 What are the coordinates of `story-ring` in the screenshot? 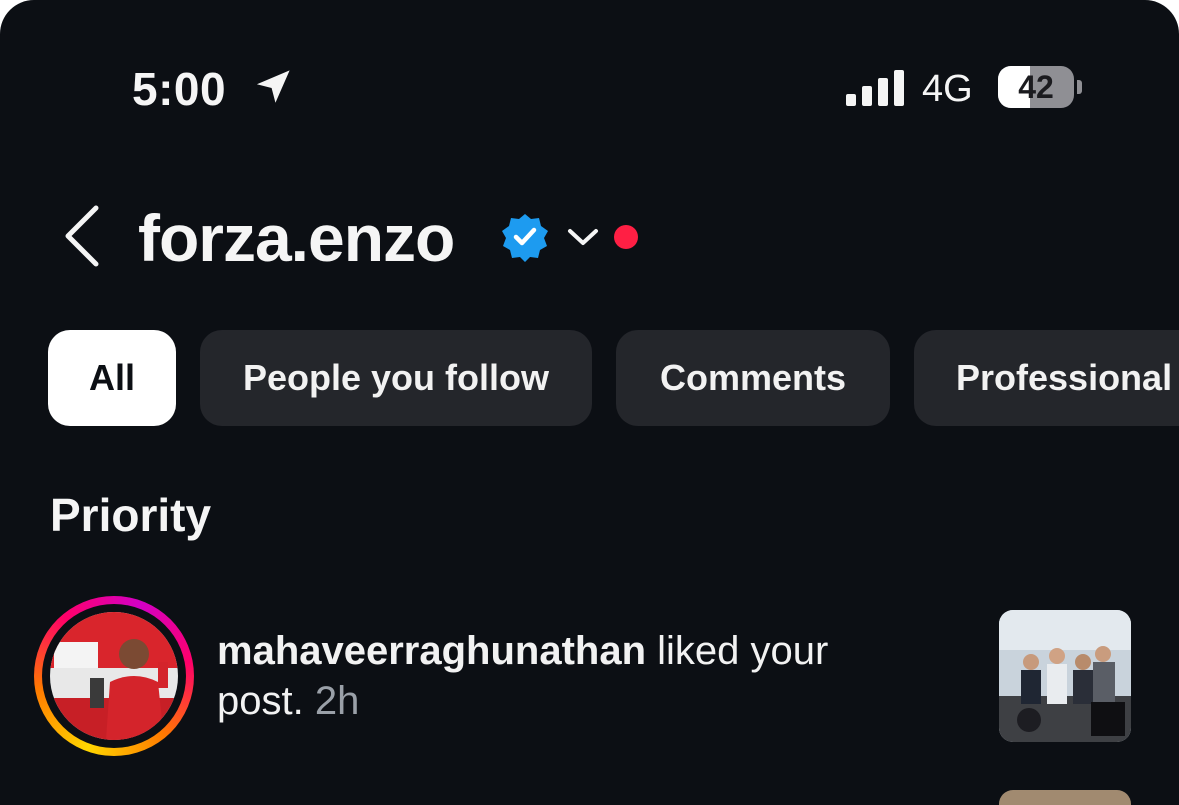 It's located at (114, 676).